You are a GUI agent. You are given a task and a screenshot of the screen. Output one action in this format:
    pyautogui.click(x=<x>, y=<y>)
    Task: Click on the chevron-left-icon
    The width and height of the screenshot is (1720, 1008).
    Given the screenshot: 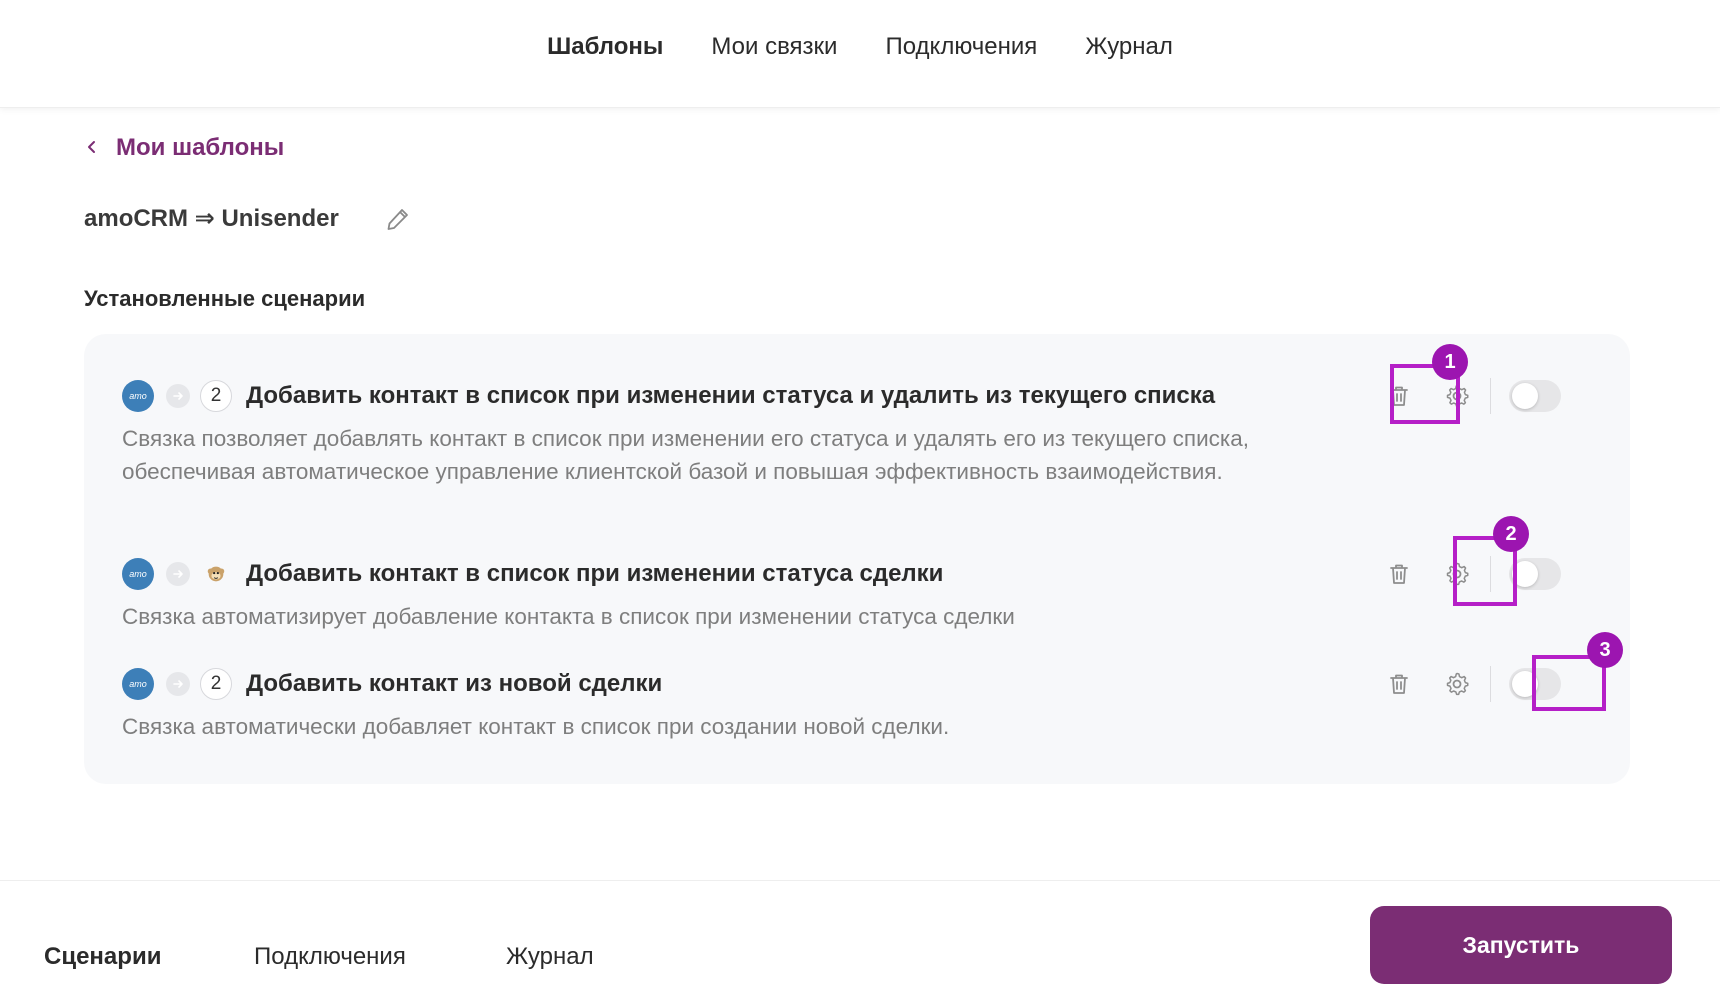 What is the action you would take?
    pyautogui.click(x=92, y=148)
    